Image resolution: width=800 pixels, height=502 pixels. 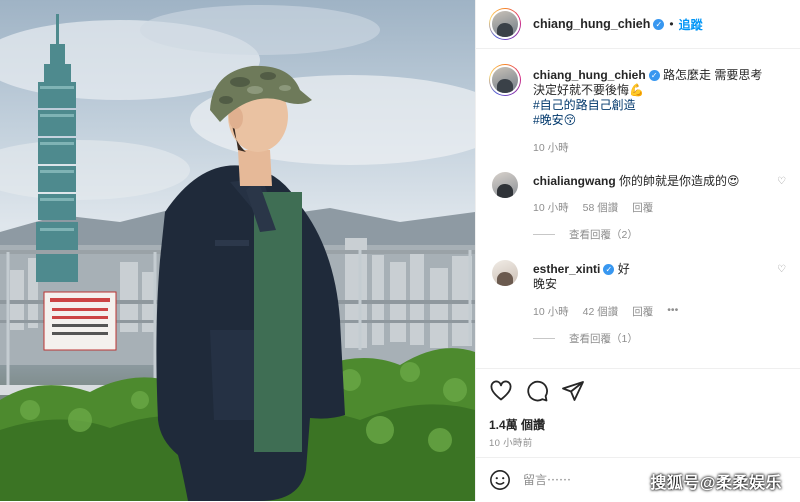 I want to click on header-username: chiang_hung_chieh, so click(x=591, y=24).